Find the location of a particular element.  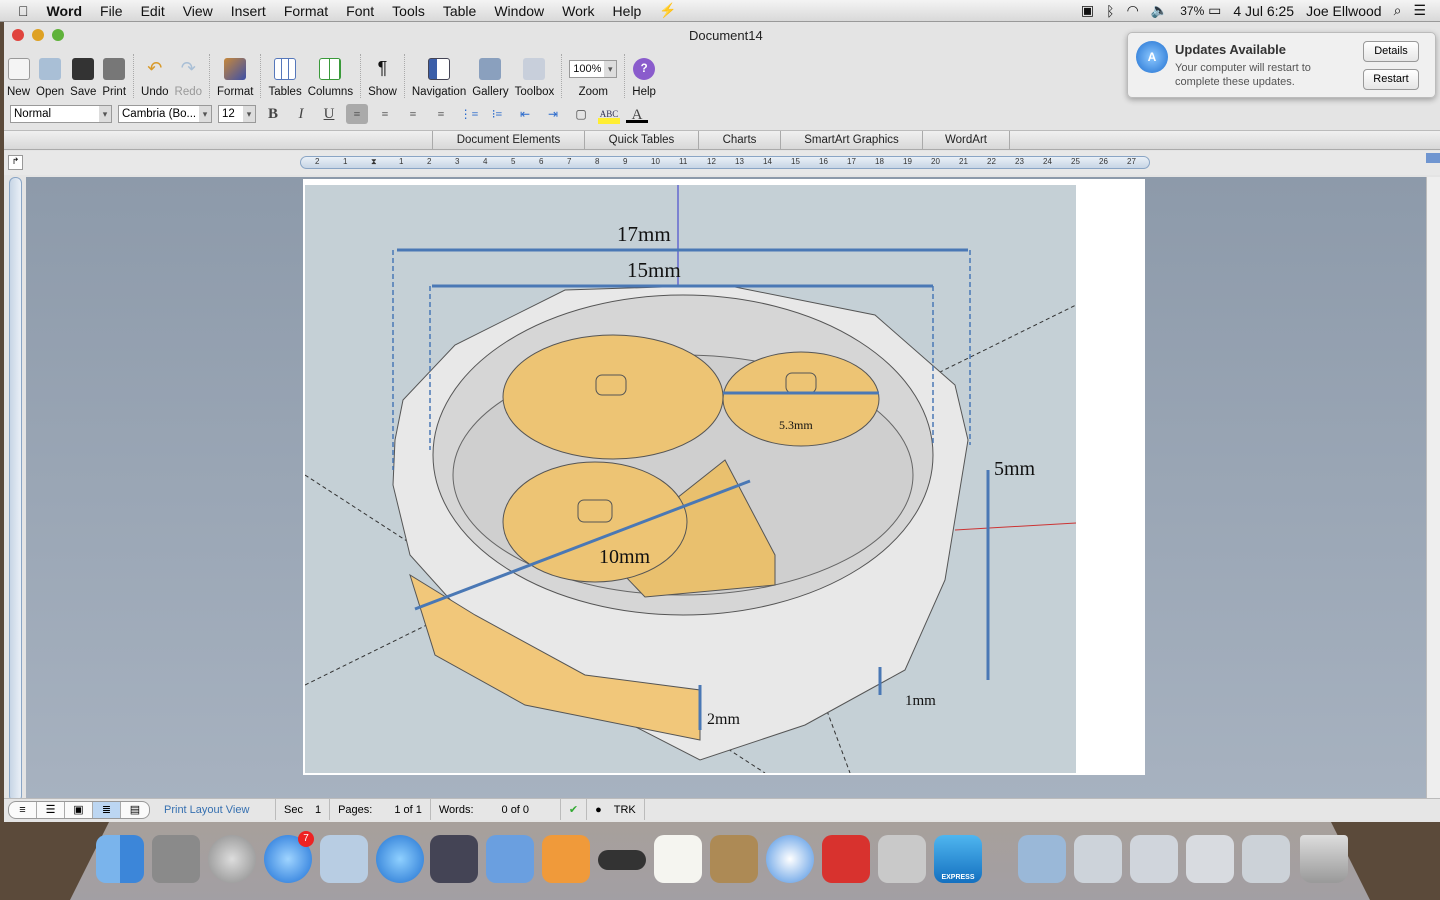

menu-font: Font is located at coordinates (360, 11).